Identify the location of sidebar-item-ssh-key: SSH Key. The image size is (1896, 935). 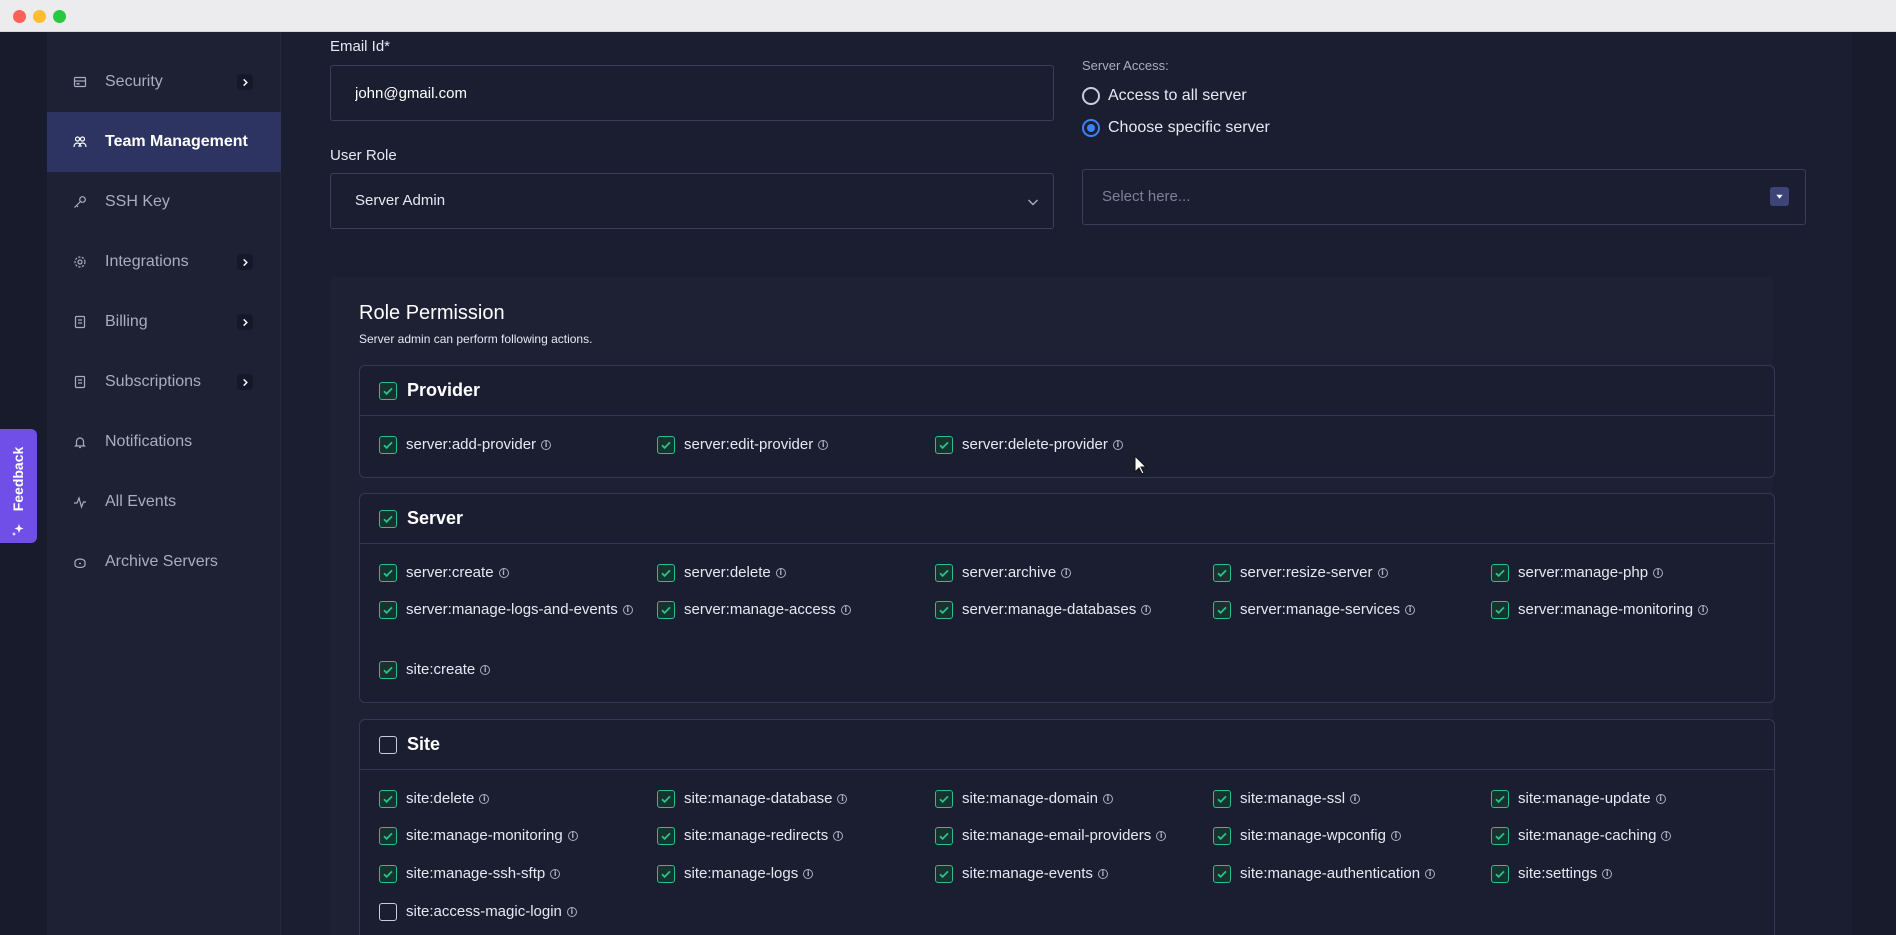
(164, 202).